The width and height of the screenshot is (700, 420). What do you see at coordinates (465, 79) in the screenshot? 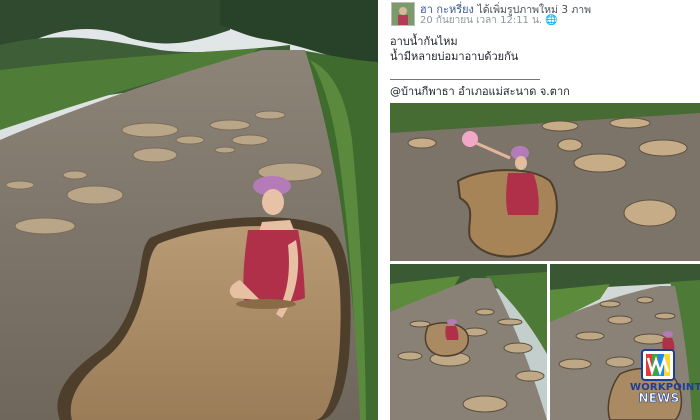
I see `divider` at bounding box center [465, 79].